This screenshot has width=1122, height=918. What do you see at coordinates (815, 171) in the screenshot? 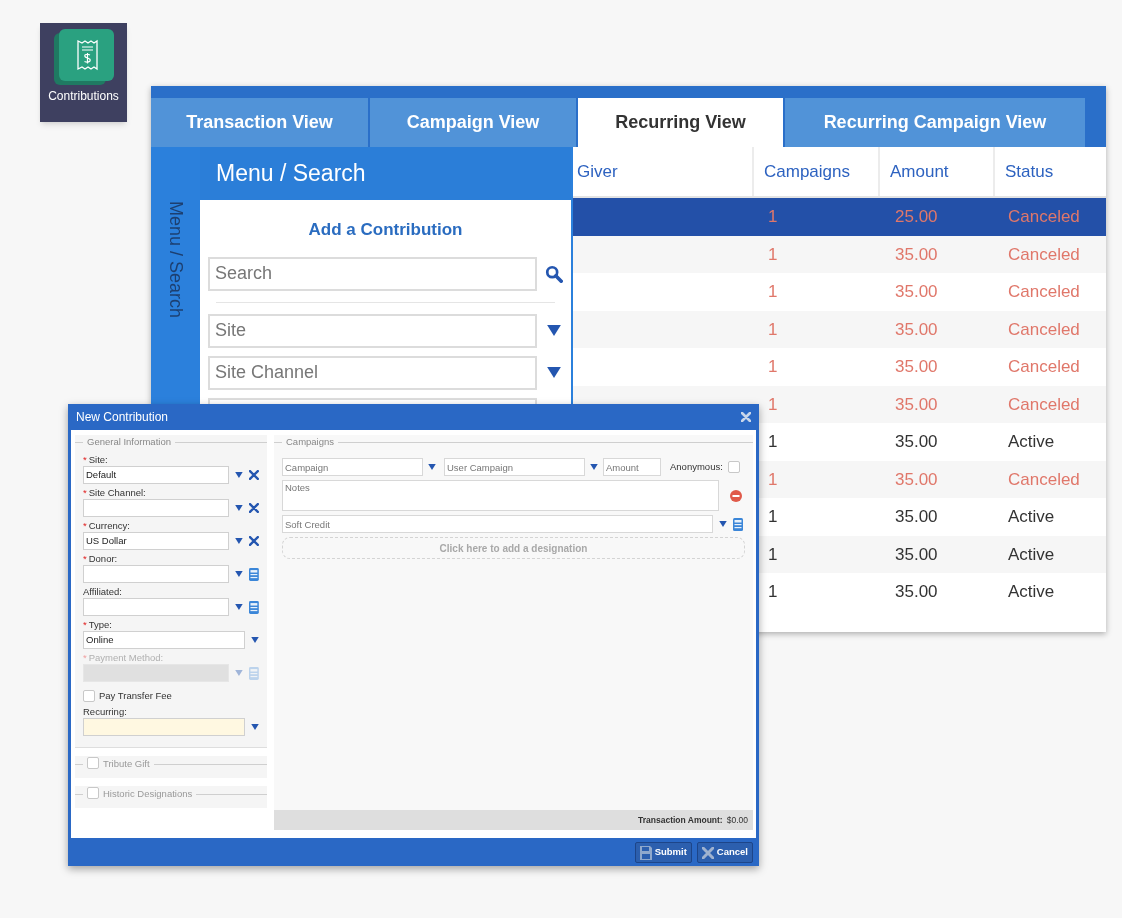
I see `column-header: Campaigns` at bounding box center [815, 171].